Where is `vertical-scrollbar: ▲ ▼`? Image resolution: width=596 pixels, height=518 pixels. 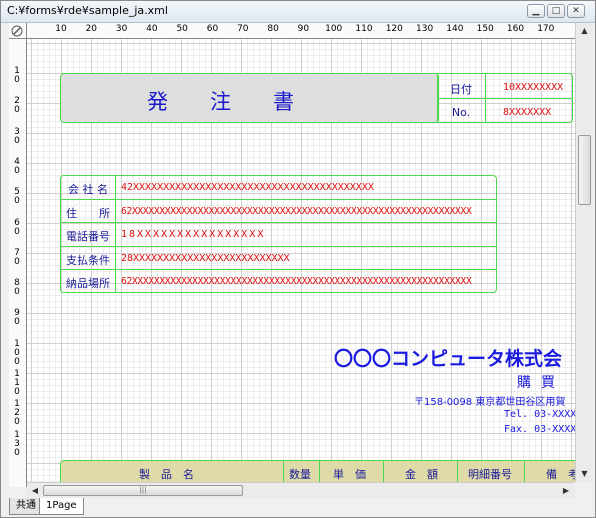
vertical-scrollbar: ▲ ▼ is located at coordinates (584, 252).